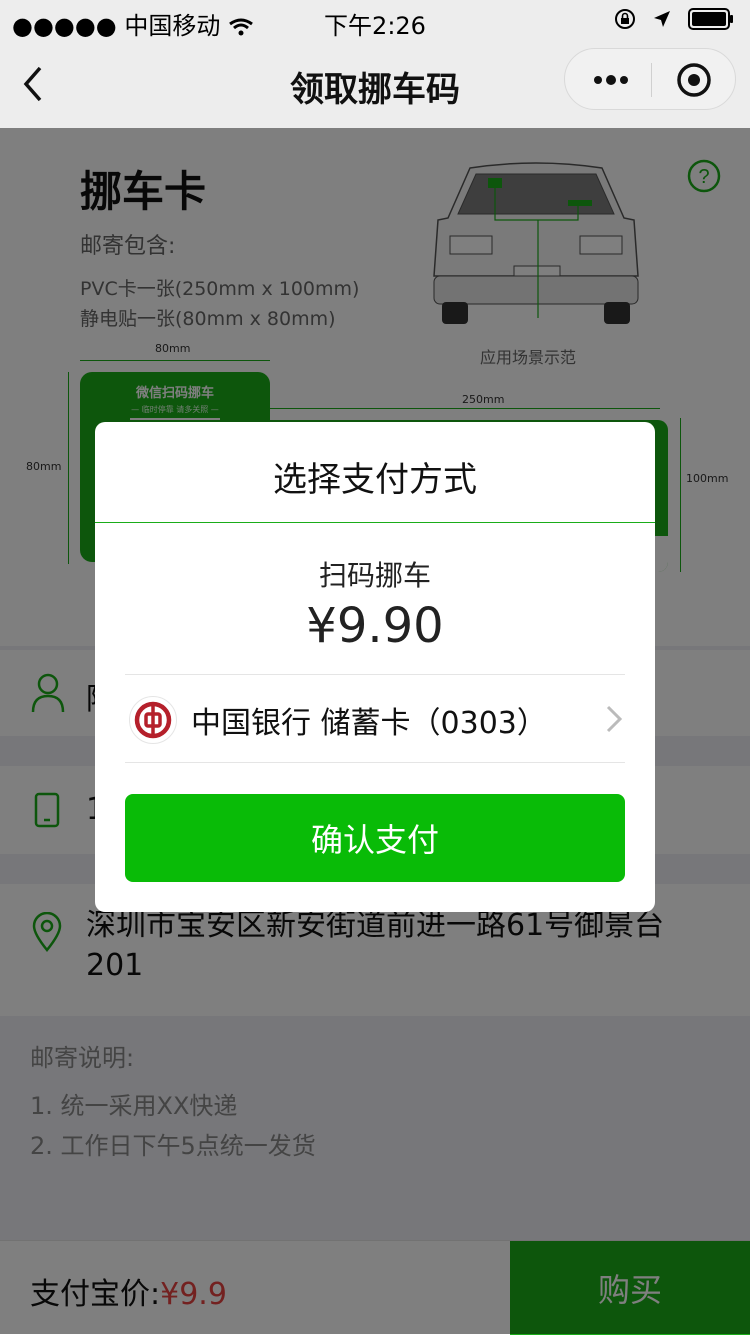 The height and width of the screenshot is (1335, 750). I want to click on bank-of-china-icon, so click(153, 720).